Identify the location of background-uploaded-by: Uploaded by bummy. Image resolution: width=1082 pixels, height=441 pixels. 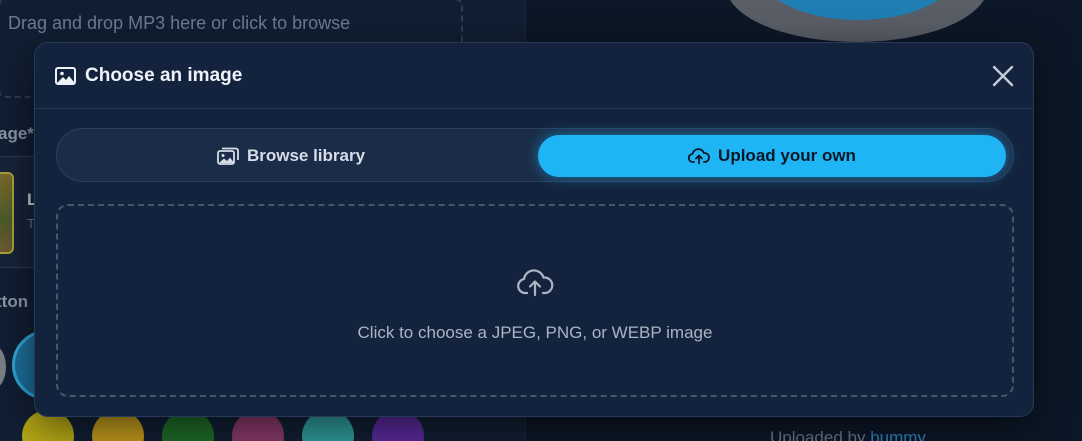
(848, 434).